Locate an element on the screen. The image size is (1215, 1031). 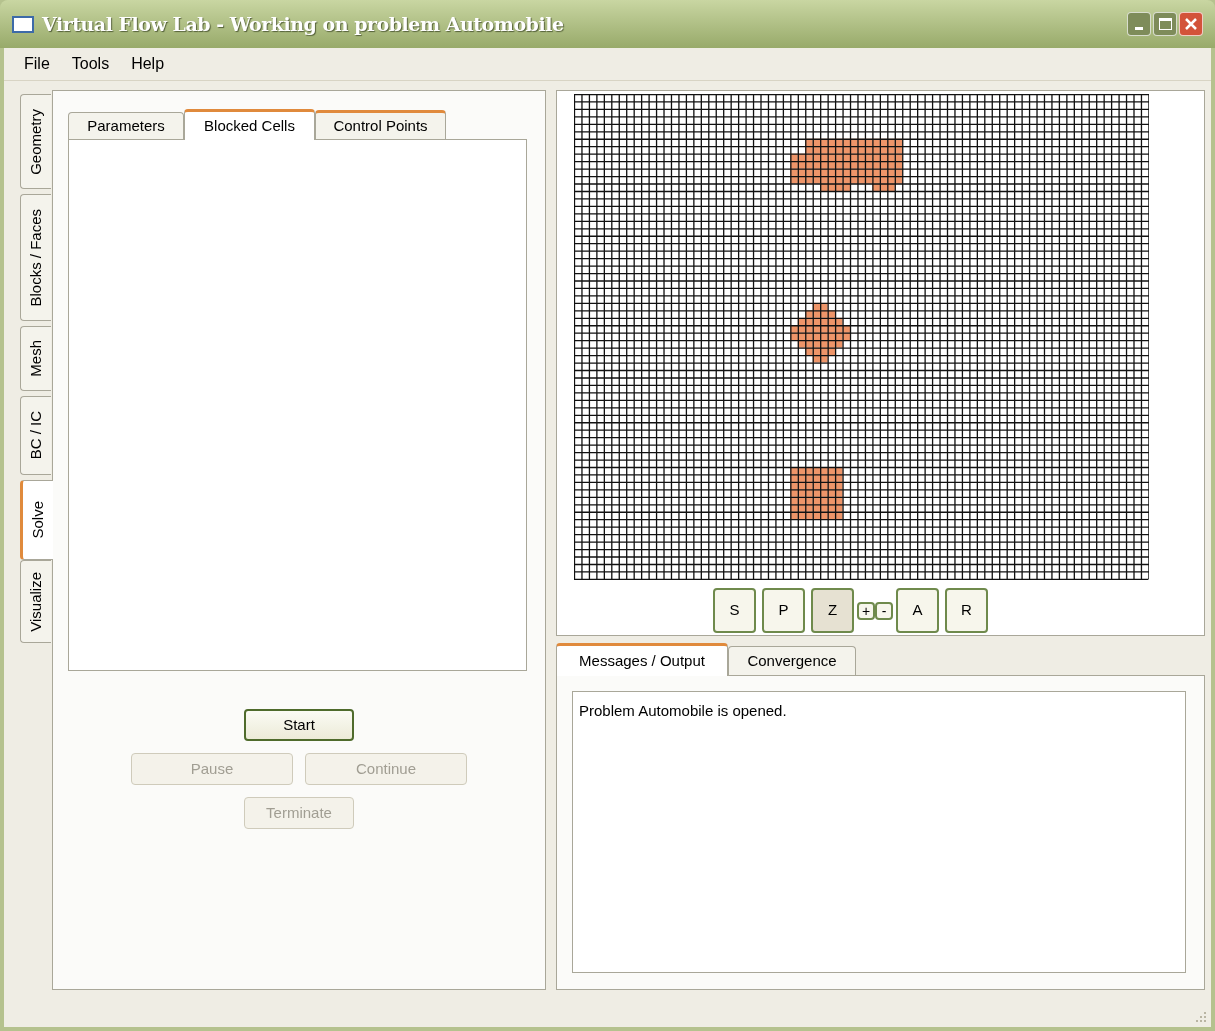
app-icon is located at coordinates (23, 24).